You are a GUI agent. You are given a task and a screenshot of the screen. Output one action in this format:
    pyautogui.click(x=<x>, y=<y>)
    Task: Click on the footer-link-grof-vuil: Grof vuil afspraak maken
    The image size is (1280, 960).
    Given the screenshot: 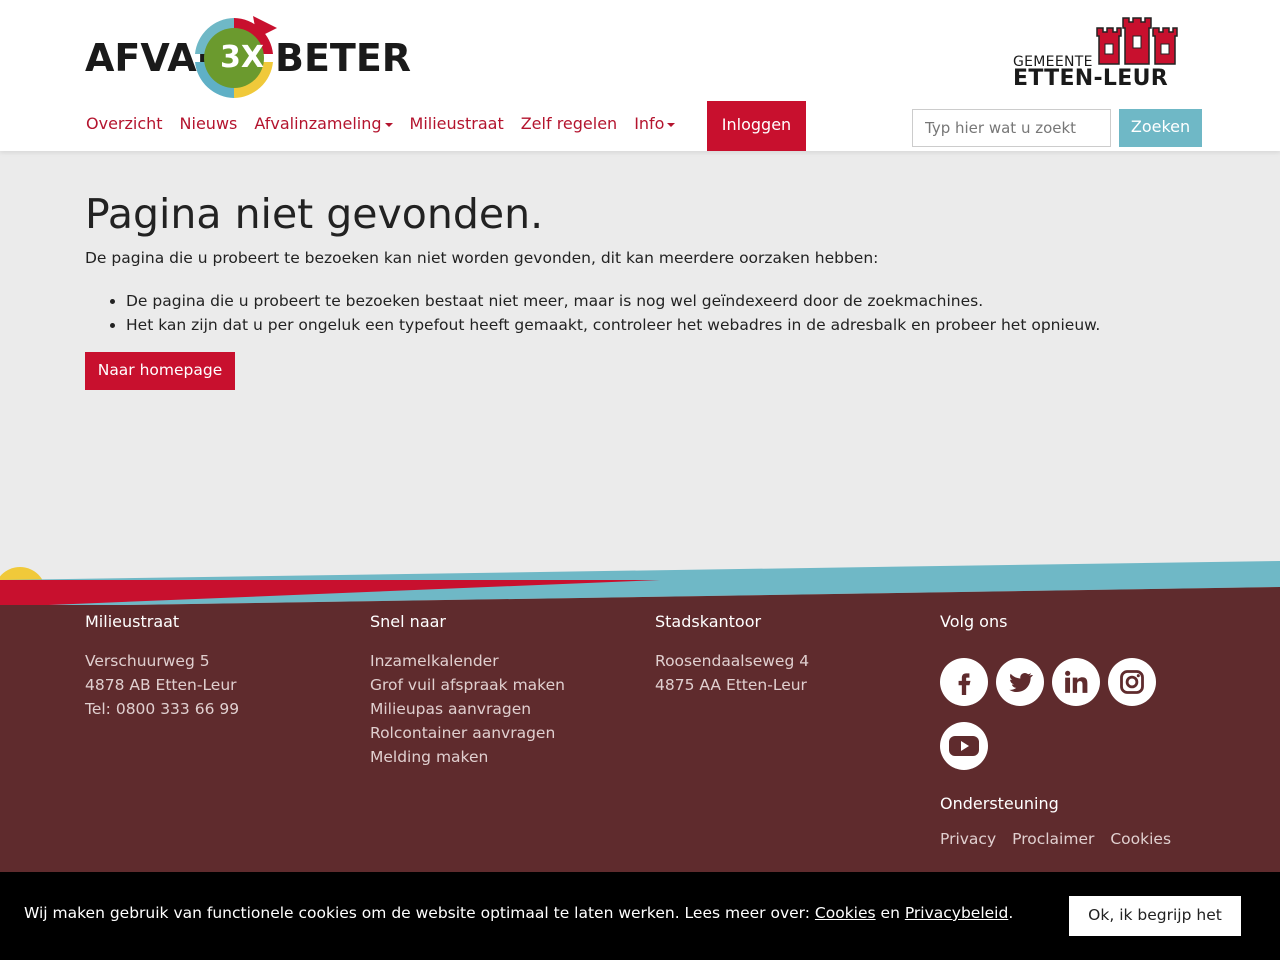 What is the action you would take?
    pyautogui.click(x=467, y=685)
    